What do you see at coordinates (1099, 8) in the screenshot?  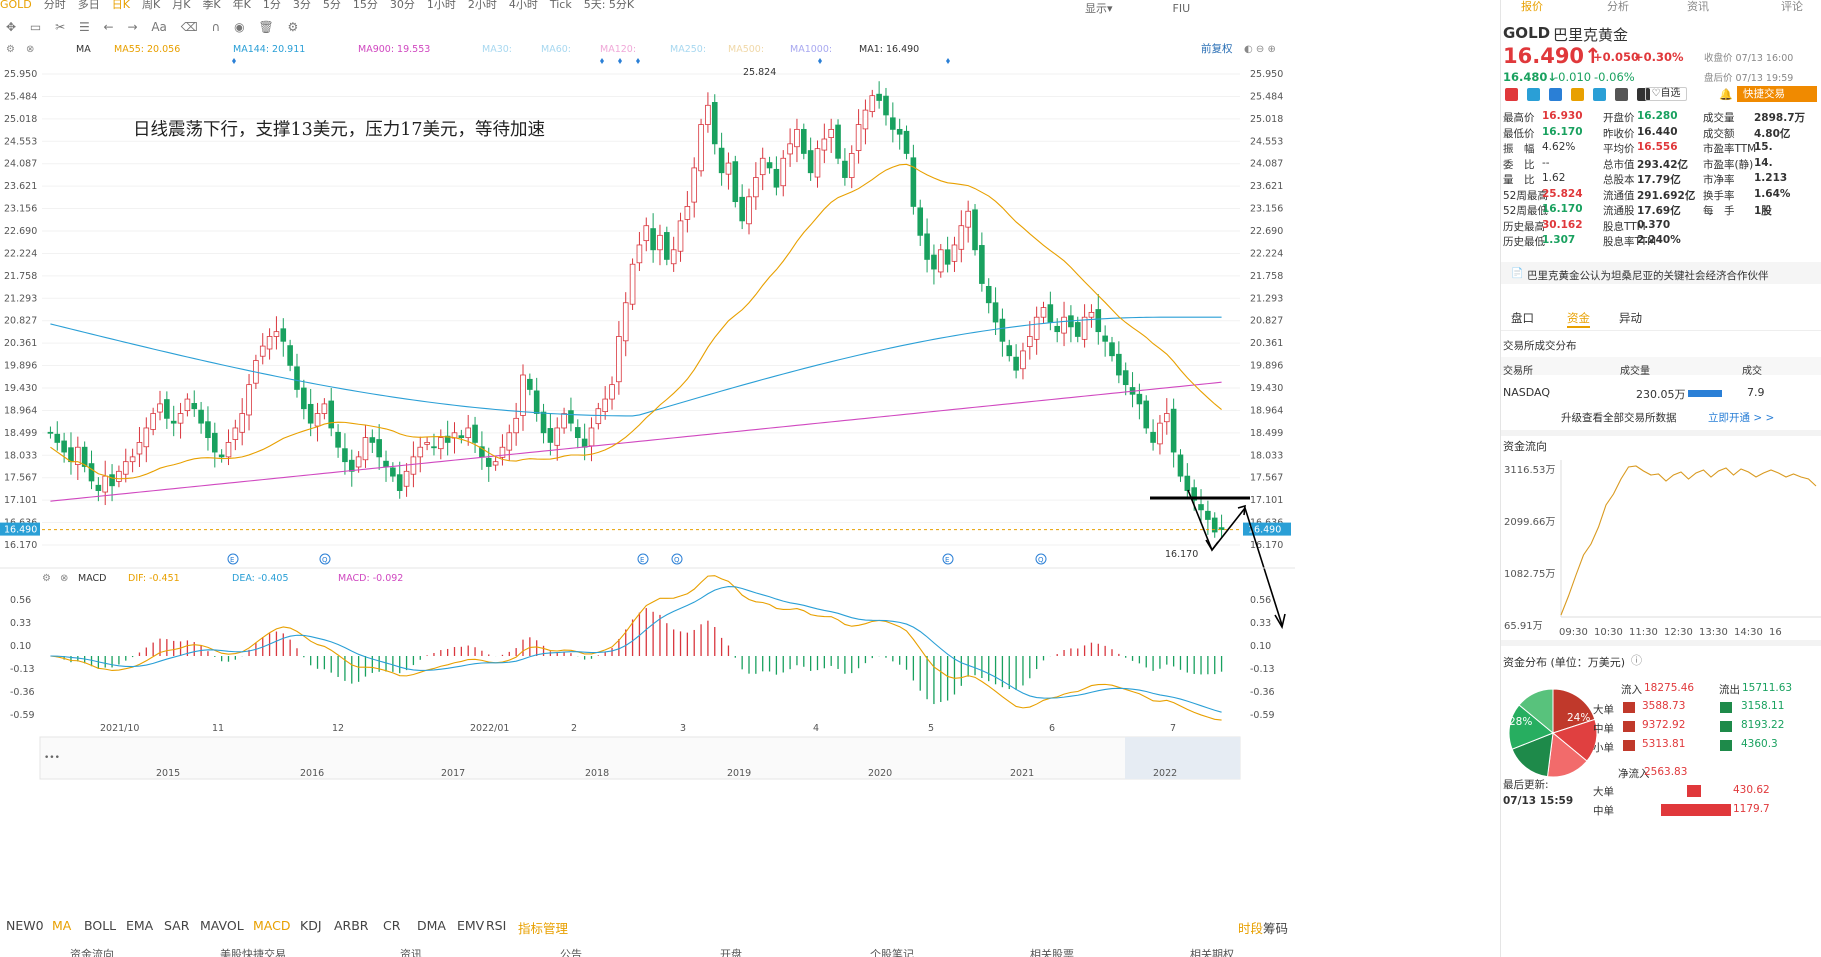 I see `topbar-right-item: 显示▾` at bounding box center [1099, 8].